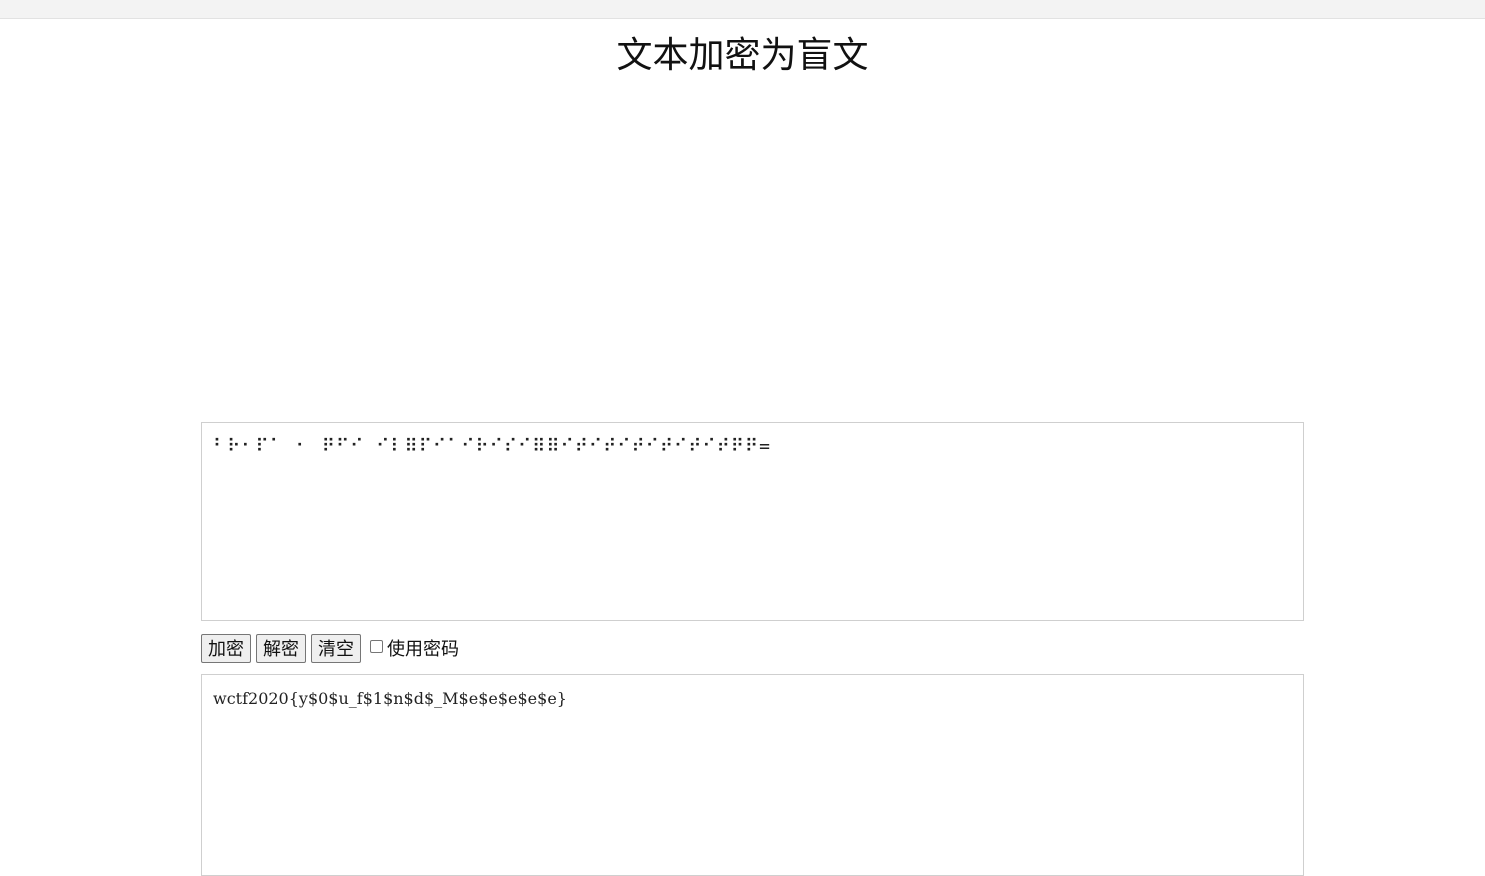 The height and width of the screenshot is (876, 1485). What do you see at coordinates (742, 9) in the screenshot?
I see `browser-top-strip` at bounding box center [742, 9].